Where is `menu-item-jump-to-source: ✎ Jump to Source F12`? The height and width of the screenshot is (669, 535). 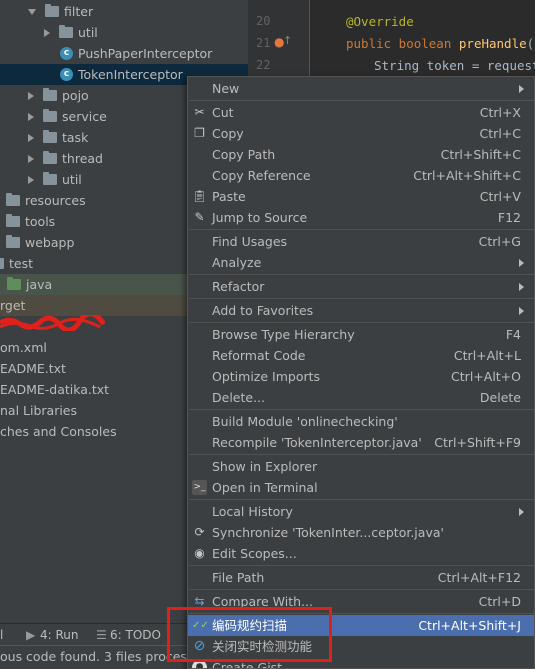
menu-item-jump-to-source: ✎ Jump to Source F12 is located at coordinates (361, 217).